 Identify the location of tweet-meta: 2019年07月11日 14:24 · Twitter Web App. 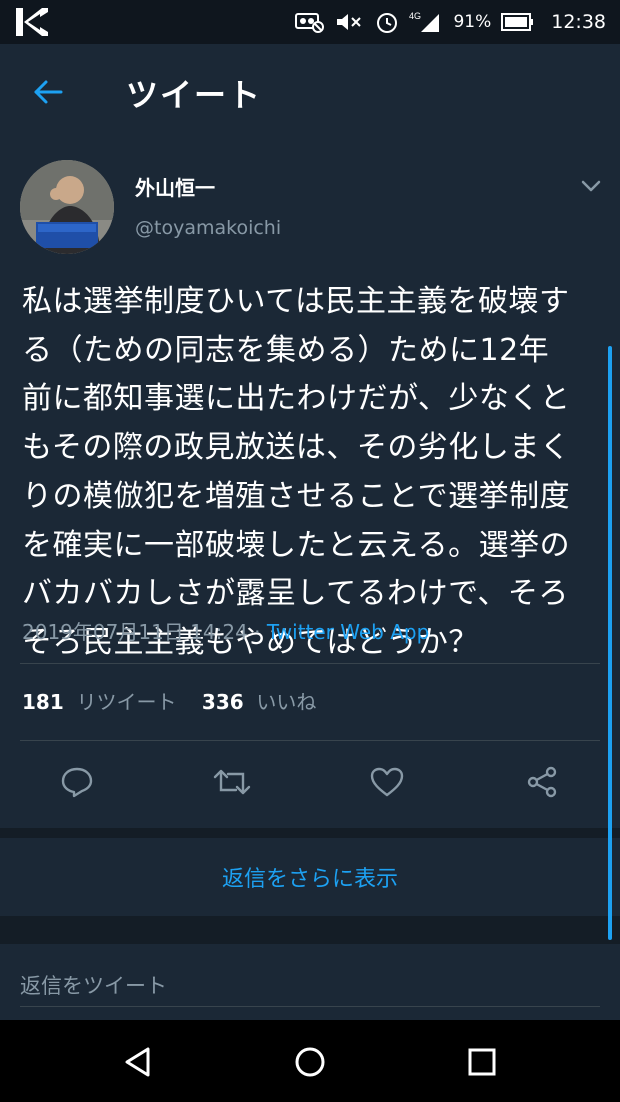
(225, 630).